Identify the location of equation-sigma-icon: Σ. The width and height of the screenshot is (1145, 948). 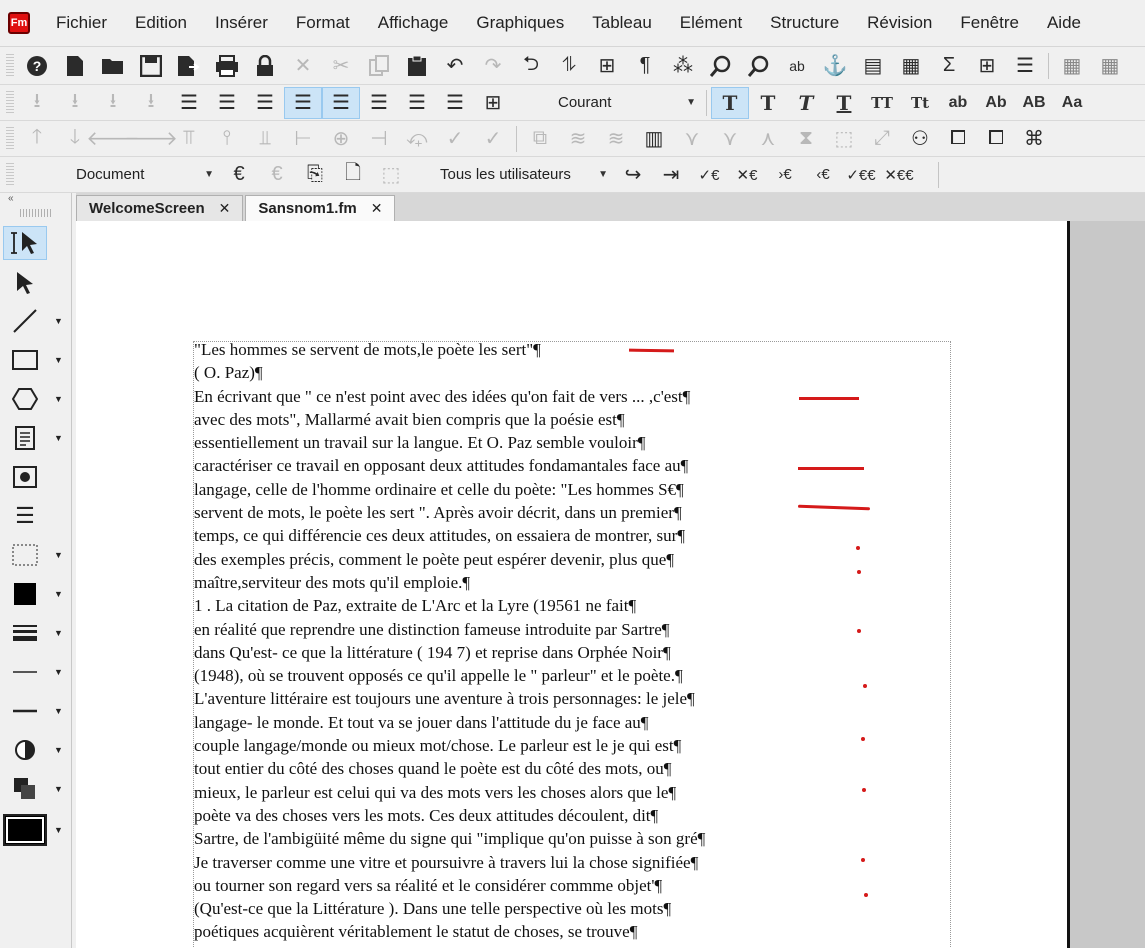
(949, 66).